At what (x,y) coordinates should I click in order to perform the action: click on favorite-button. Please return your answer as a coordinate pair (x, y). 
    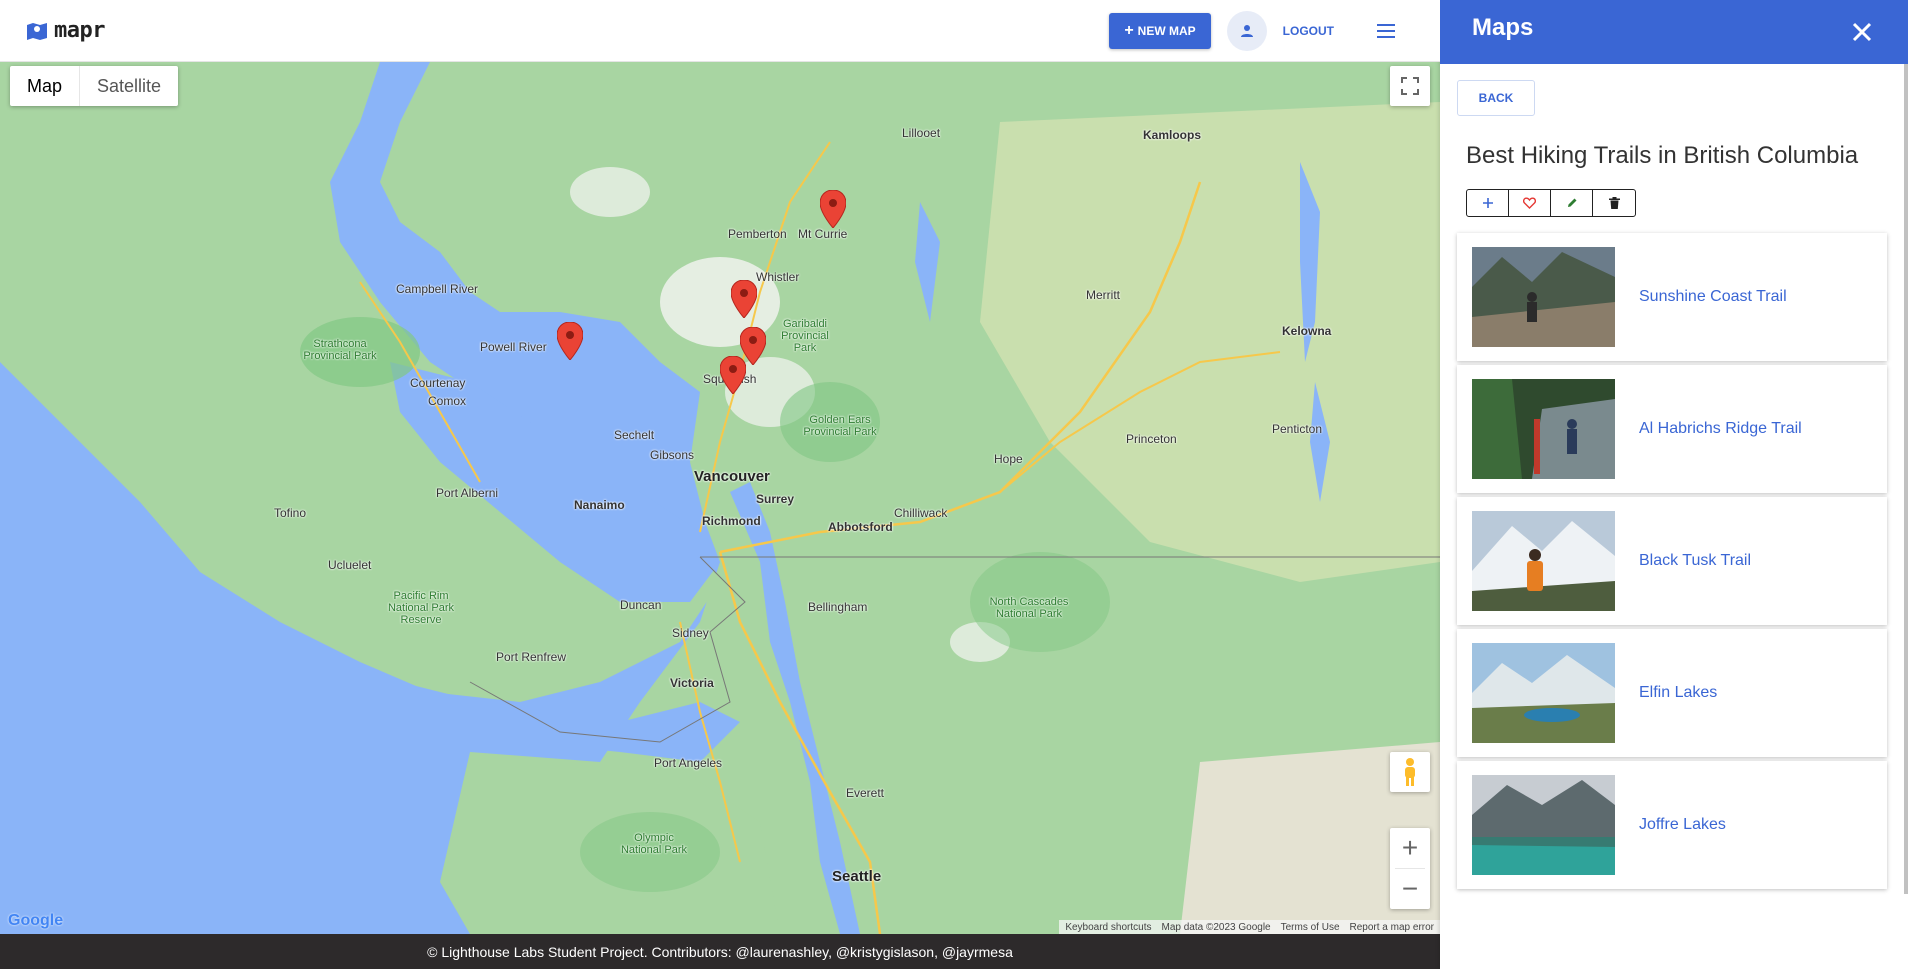
    Looking at the image, I should click on (1530, 203).